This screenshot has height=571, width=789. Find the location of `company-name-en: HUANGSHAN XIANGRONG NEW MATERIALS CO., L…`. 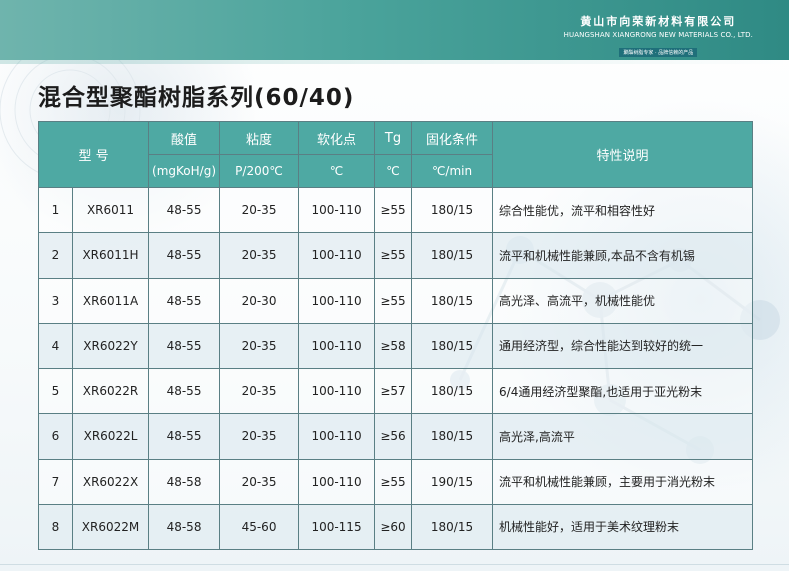

company-name-en: HUANGSHAN XIANGRONG NEW MATERIALS CO., L… is located at coordinates (658, 35).